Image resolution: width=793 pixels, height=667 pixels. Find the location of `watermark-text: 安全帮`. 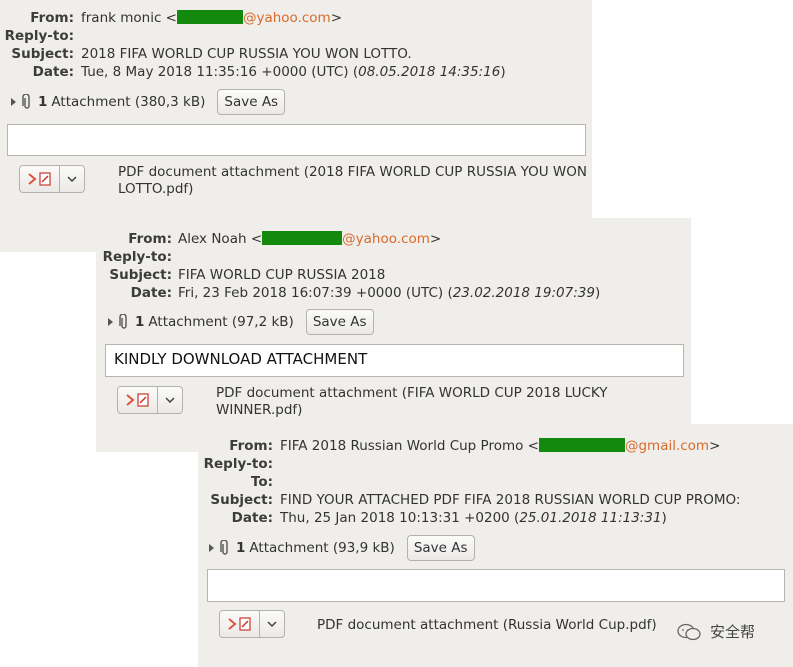

watermark-text: 安全帮 is located at coordinates (733, 632).